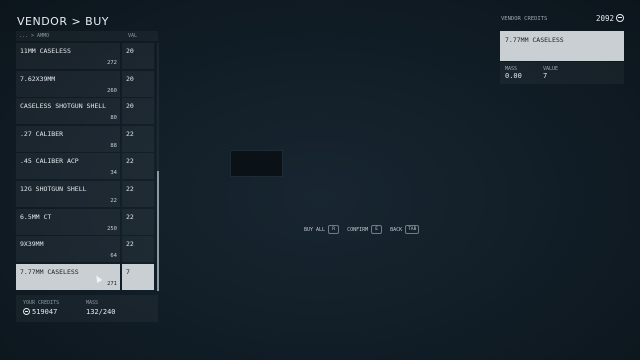 This screenshot has height=360, width=640. I want to click on item-quantity: 250, so click(112, 228).